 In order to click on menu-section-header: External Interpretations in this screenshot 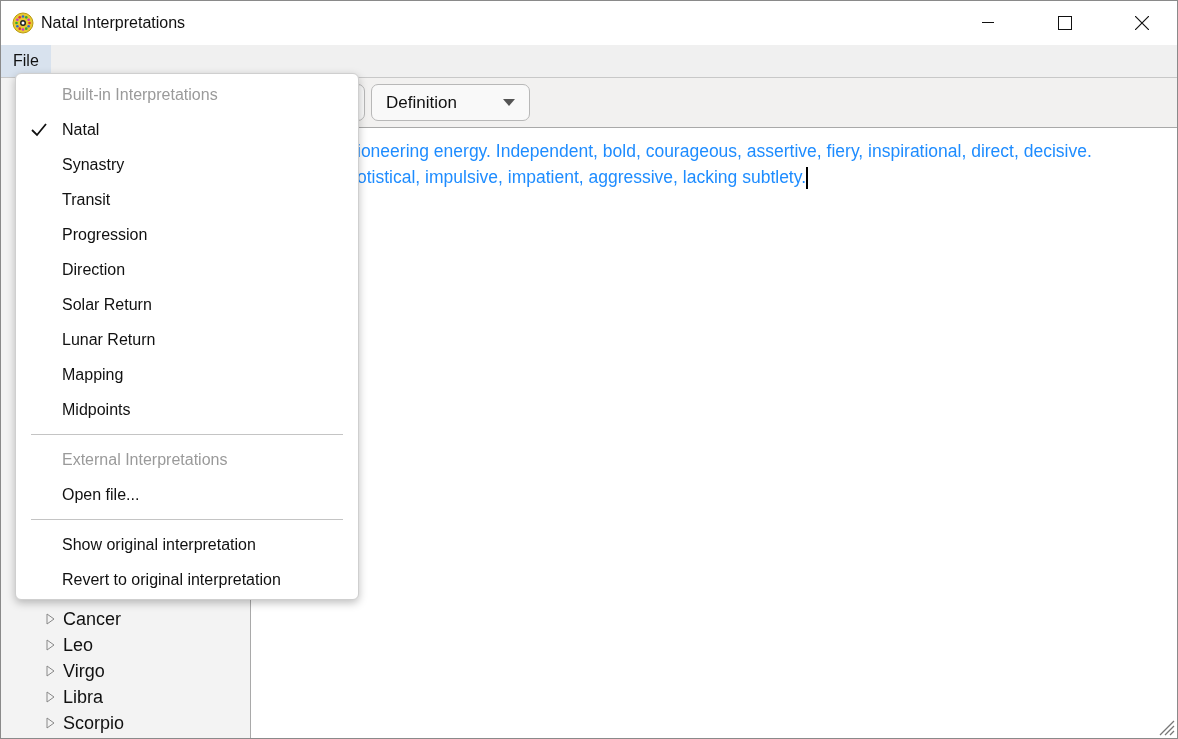, I will do `click(145, 459)`.